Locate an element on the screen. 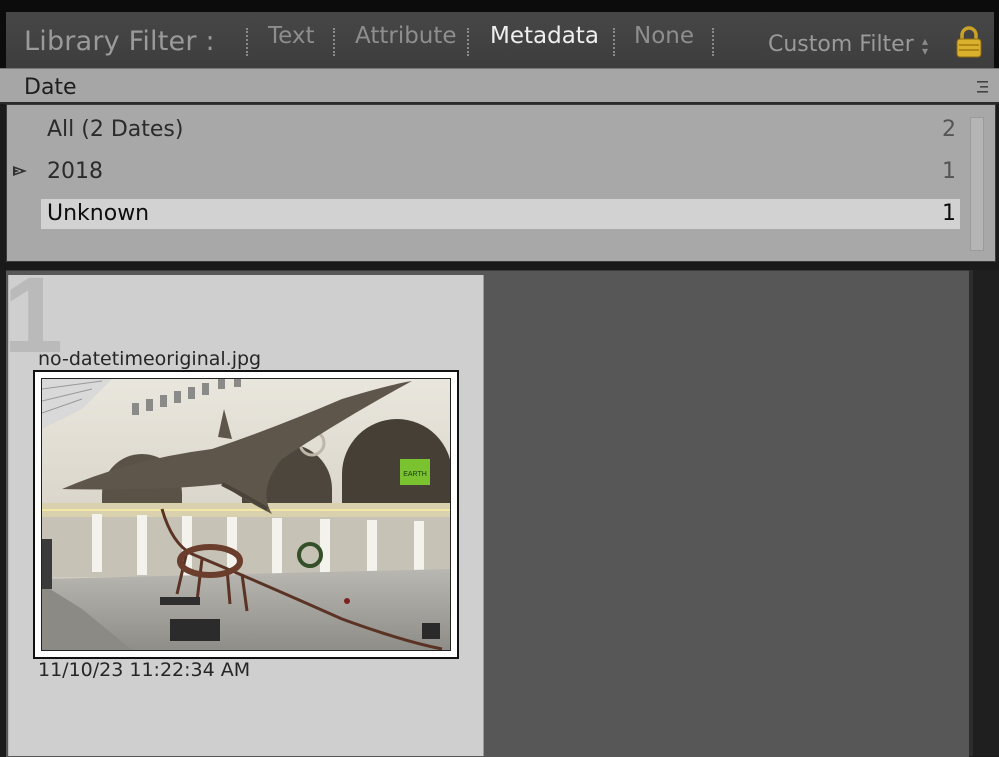 Image resolution: width=999 pixels, height=757 pixels. date-row-label: All (2 Dates) is located at coordinates (115, 129).